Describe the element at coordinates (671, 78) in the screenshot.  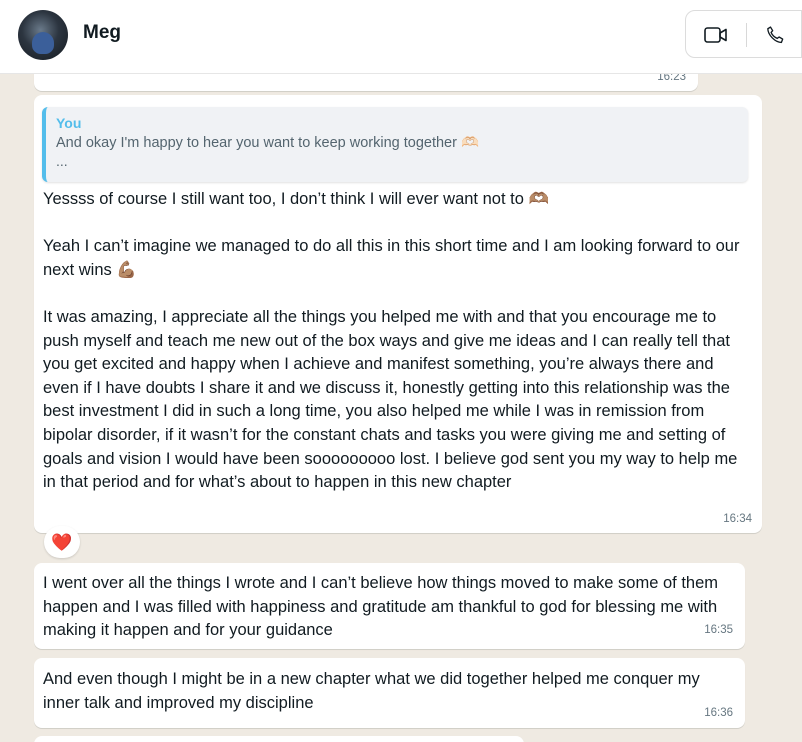
I see `message-timestamp: 16:23` at that location.